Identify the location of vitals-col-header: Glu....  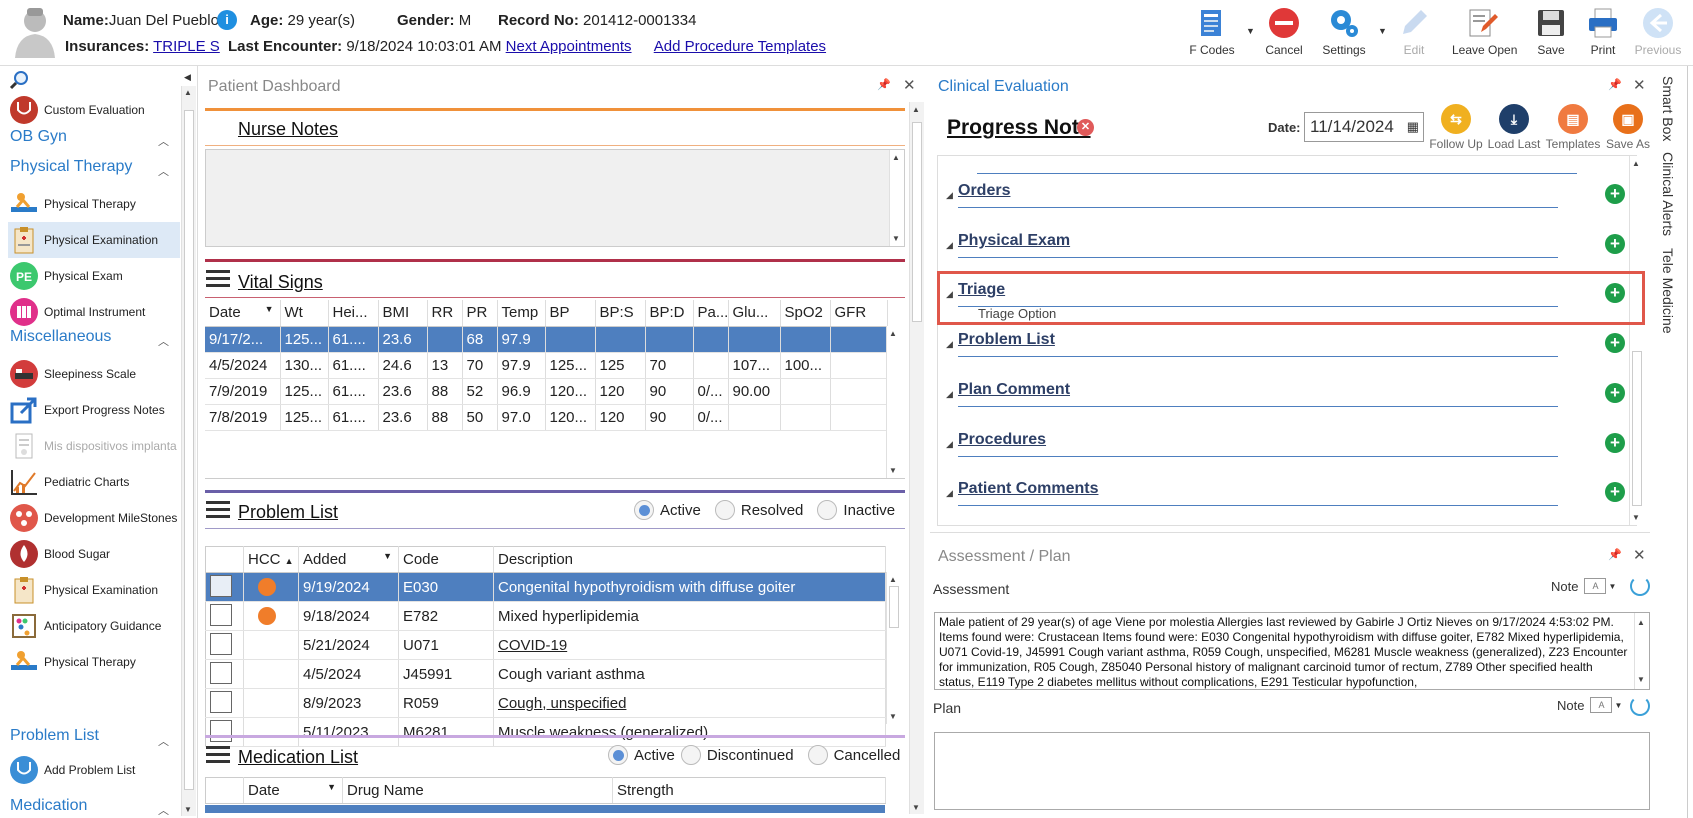
(754, 313).